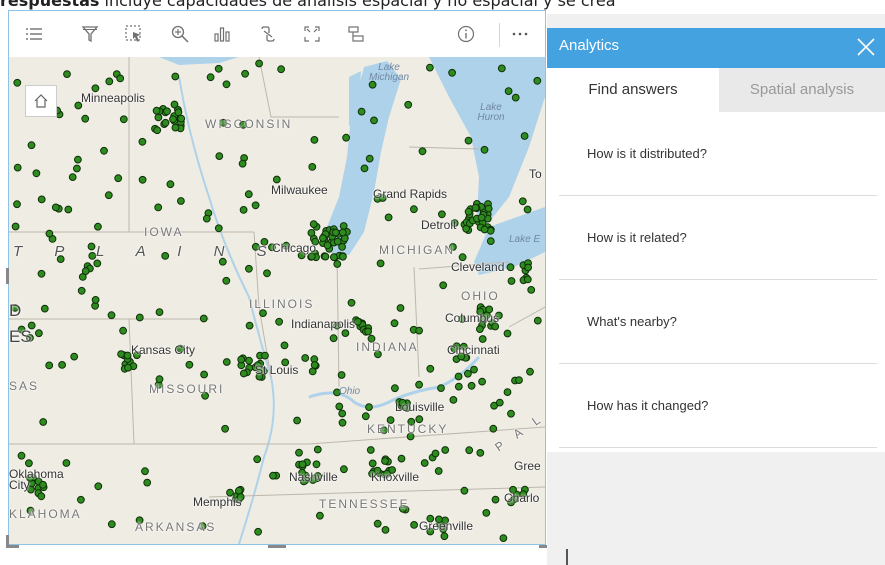  Describe the element at coordinates (802, 90) in the screenshot. I see `tab-spatial-analysis: Spatial analysis` at that location.